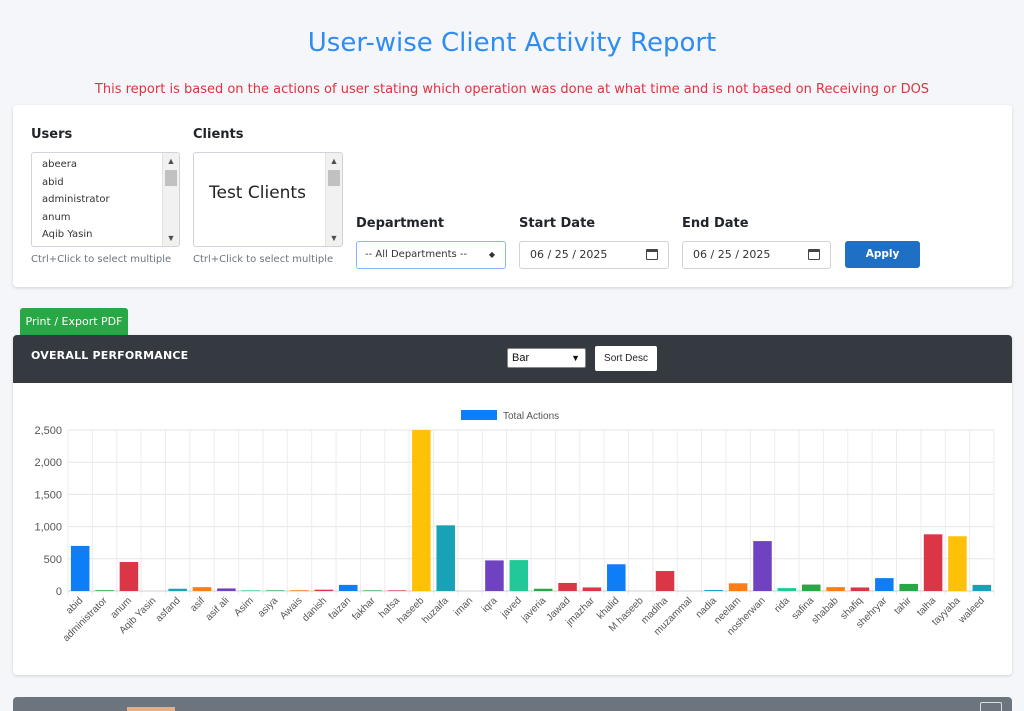 Image resolution: width=1024 pixels, height=711 pixels. I want to click on y-tick-label: 1,000, so click(48, 528).